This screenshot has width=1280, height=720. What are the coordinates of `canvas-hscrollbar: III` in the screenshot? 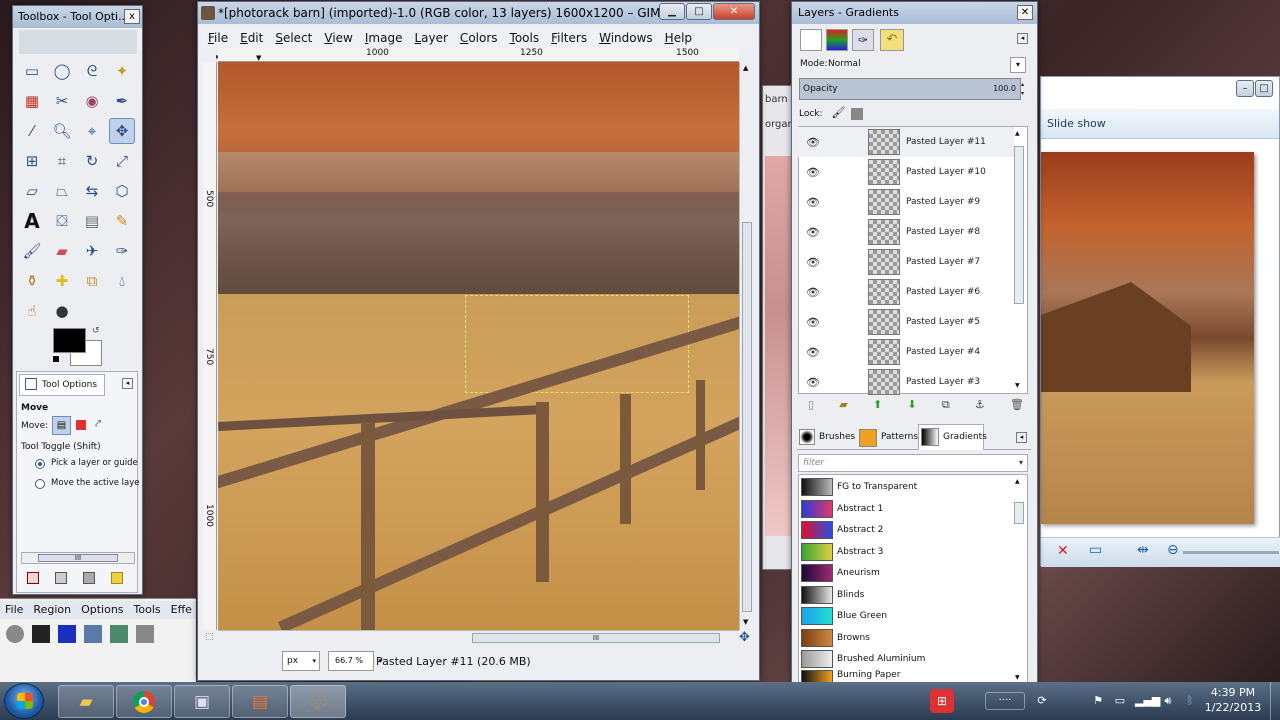 It's located at (478, 637).